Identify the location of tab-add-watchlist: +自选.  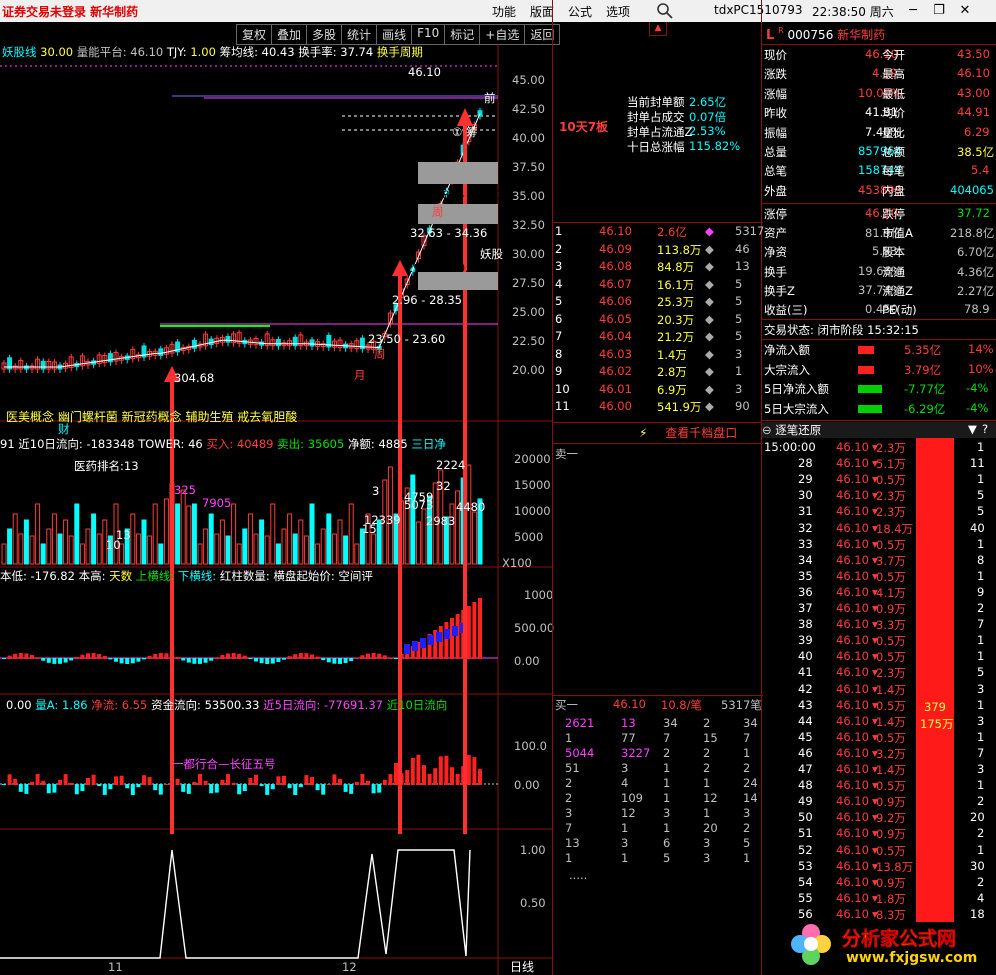
(503, 34).